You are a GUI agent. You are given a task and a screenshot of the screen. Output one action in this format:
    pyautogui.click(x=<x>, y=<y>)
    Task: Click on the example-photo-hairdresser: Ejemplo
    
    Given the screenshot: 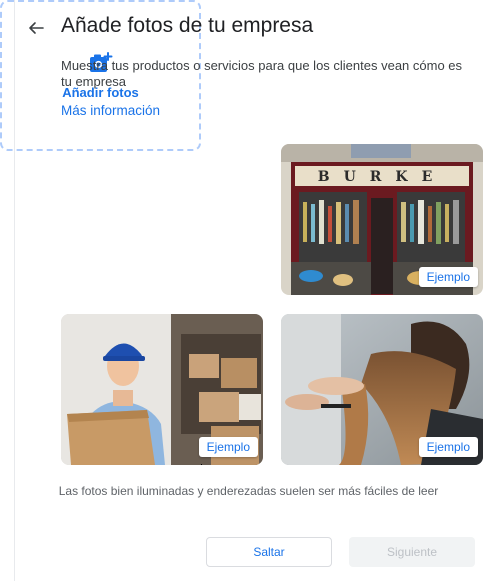 What is the action you would take?
    pyautogui.click(x=382, y=389)
    